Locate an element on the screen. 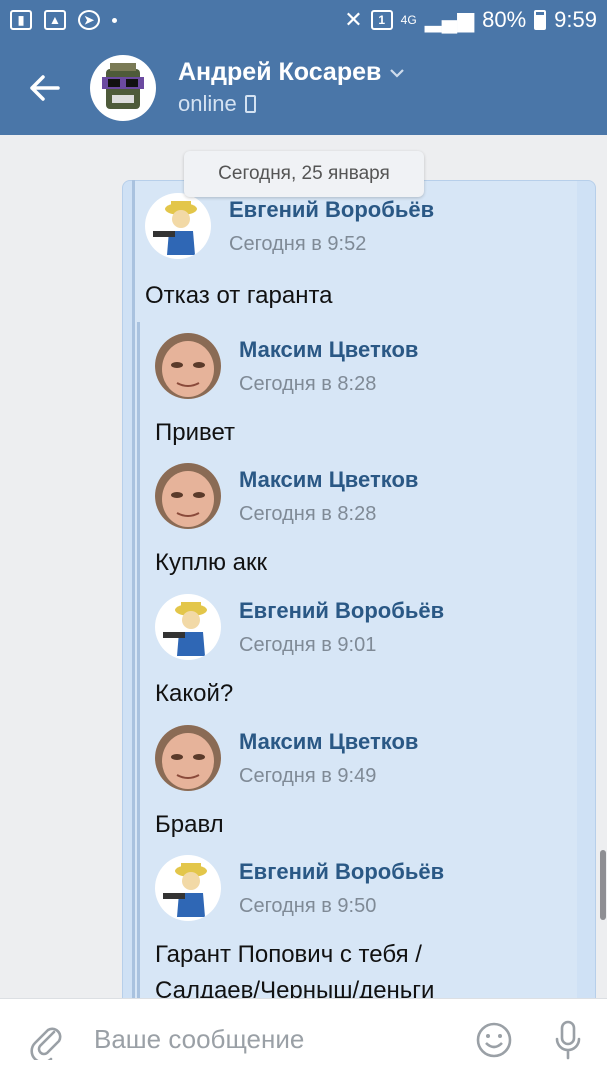  voice-message-button is located at coordinates (568, 1040).